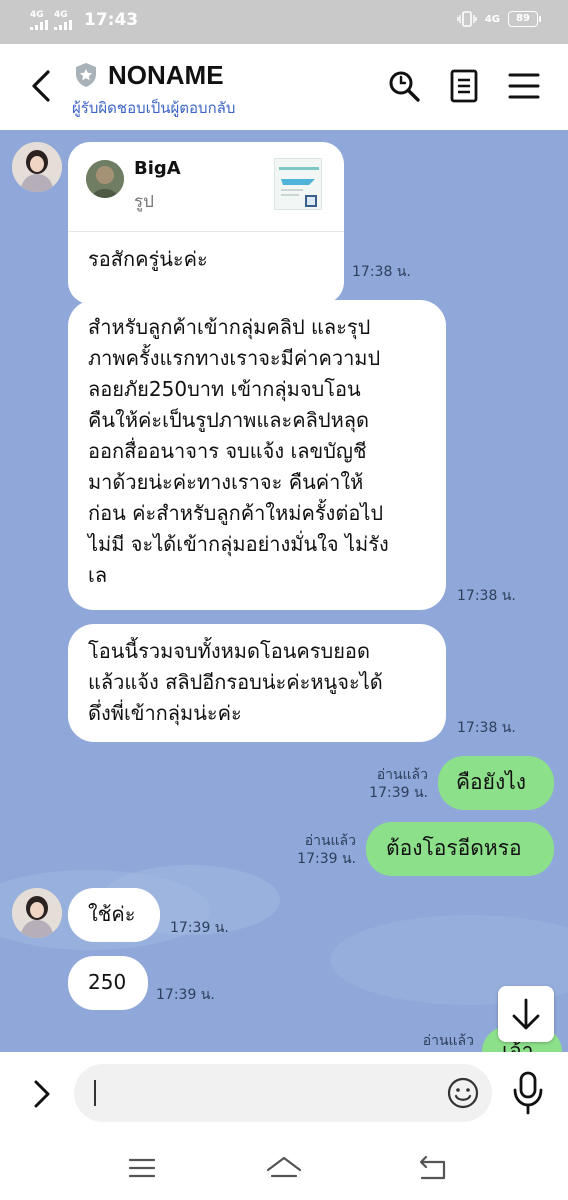 The height and width of the screenshot is (1200, 568). Describe the element at coordinates (284, 87) in the screenshot. I see `chat-header: NONAME ผู้รับผิดชอบเป็นผู้ตอบกลับ` at that location.